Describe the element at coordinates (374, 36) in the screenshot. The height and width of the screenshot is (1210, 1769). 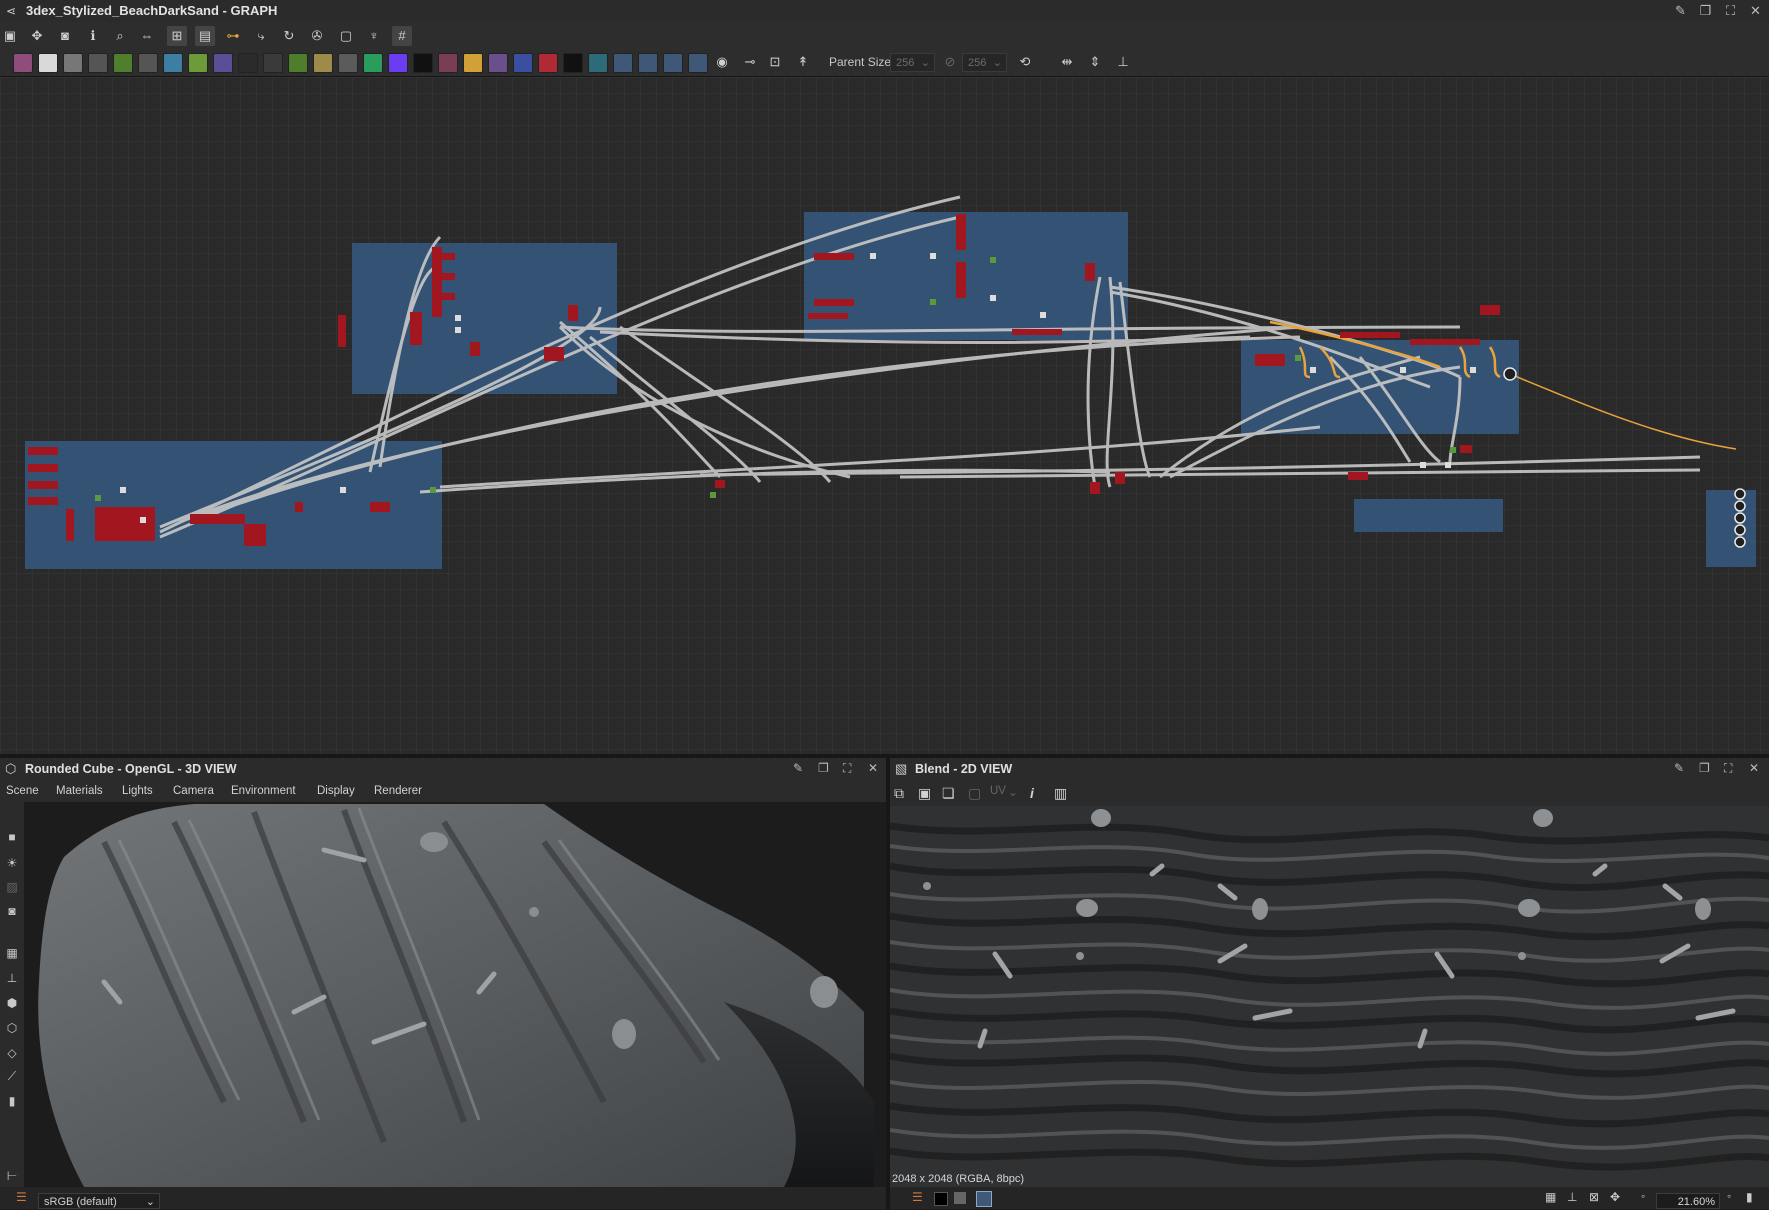
I see `brush-icon: ♆` at that location.